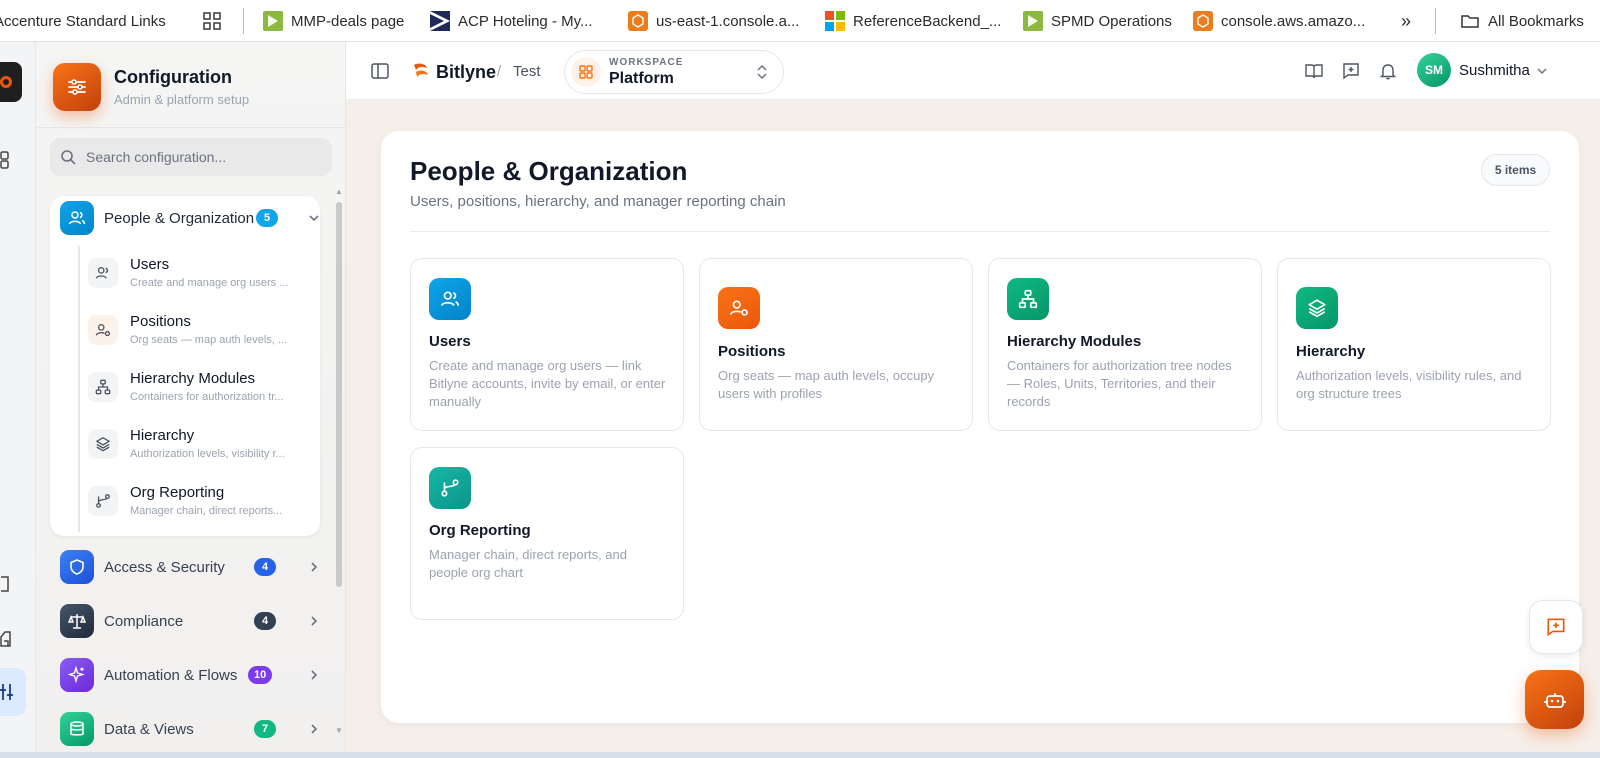 This screenshot has height=758, width=1600. Describe the element at coordinates (1556, 627) in the screenshot. I see `feedback-button` at that location.